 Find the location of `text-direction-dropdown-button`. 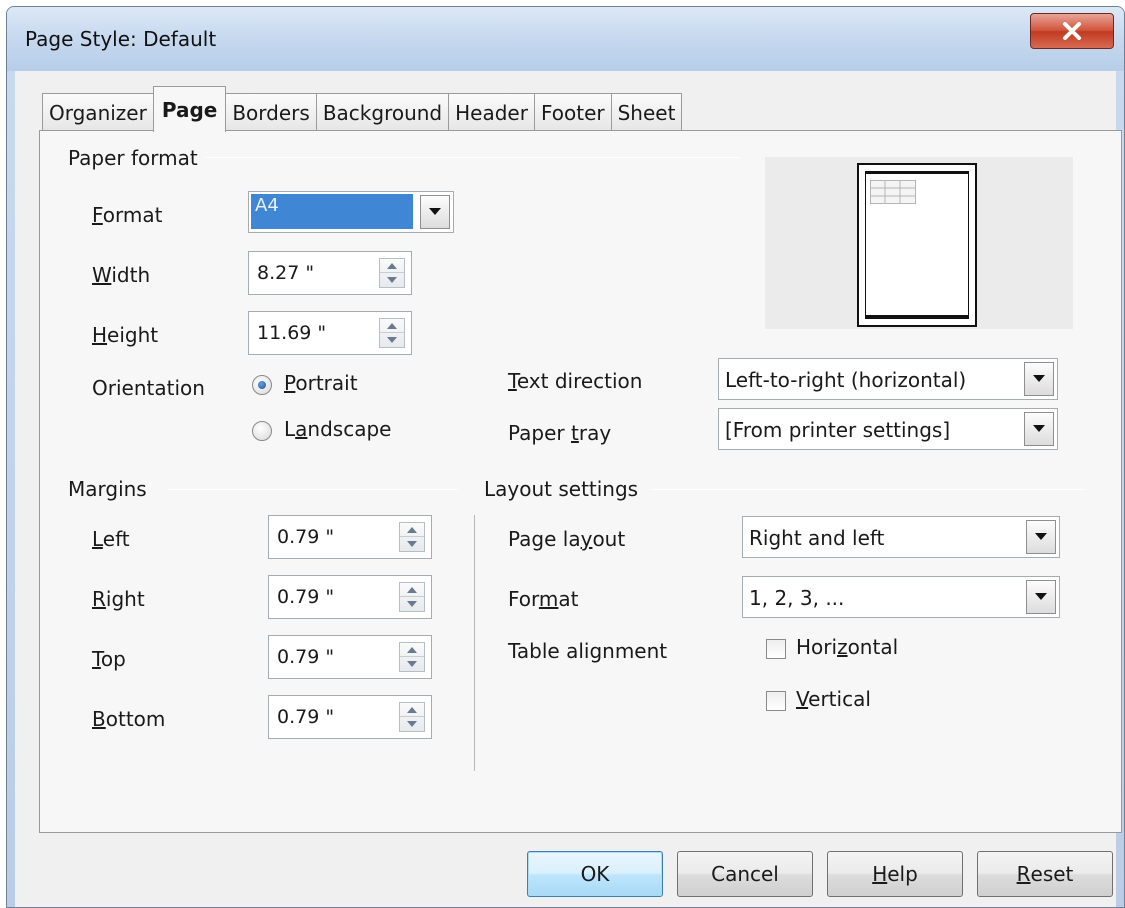

text-direction-dropdown-button is located at coordinates (1039, 379).